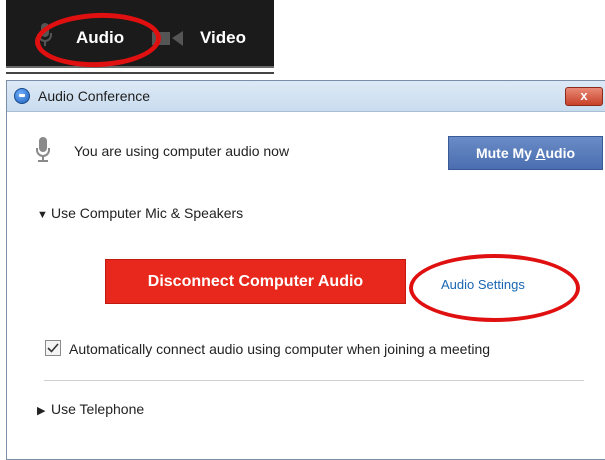 Image resolution: width=605 pixels, height=460 pixels. Describe the element at coordinates (41, 411) in the screenshot. I see `triangle-right-icon: ▶` at that location.